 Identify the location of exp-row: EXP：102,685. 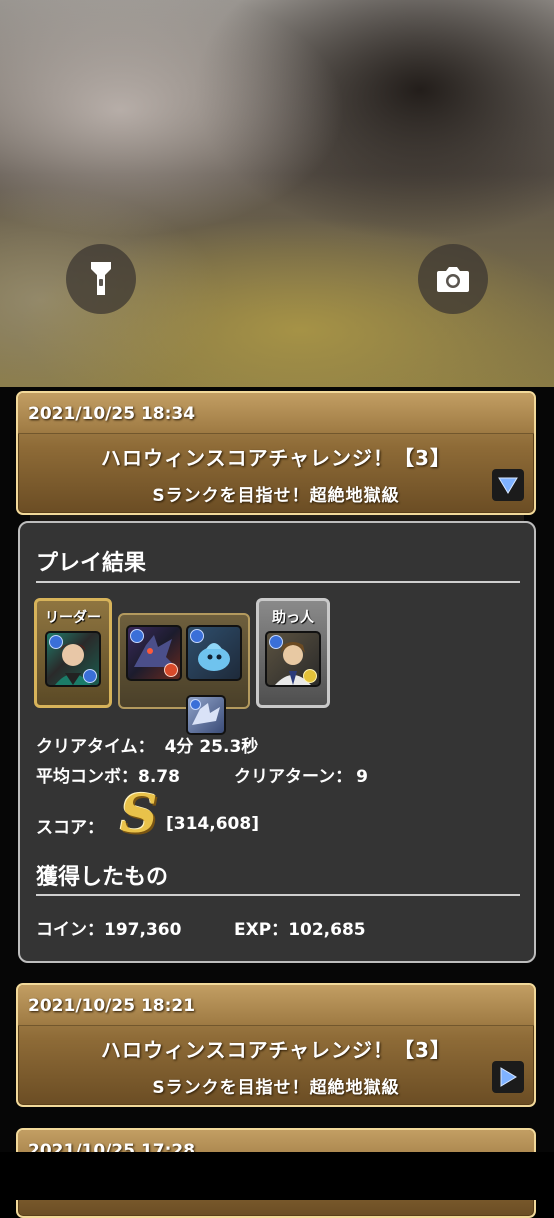
(300, 927).